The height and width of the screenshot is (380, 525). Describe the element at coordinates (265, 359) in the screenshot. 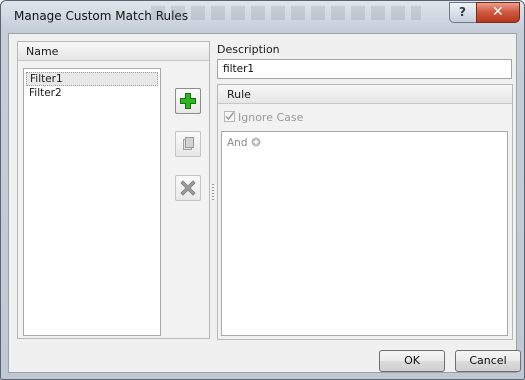

I see `dialog-footer: OK Cancel` at that location.